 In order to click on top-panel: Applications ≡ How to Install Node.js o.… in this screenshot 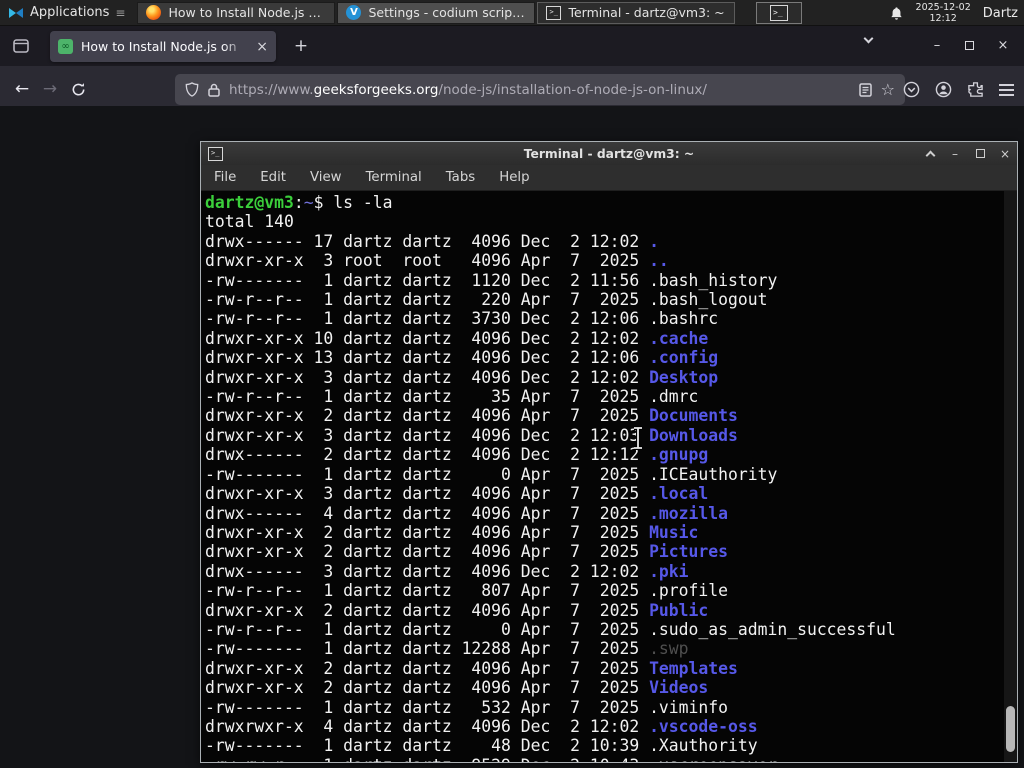, I will do `click(512, 13)`.